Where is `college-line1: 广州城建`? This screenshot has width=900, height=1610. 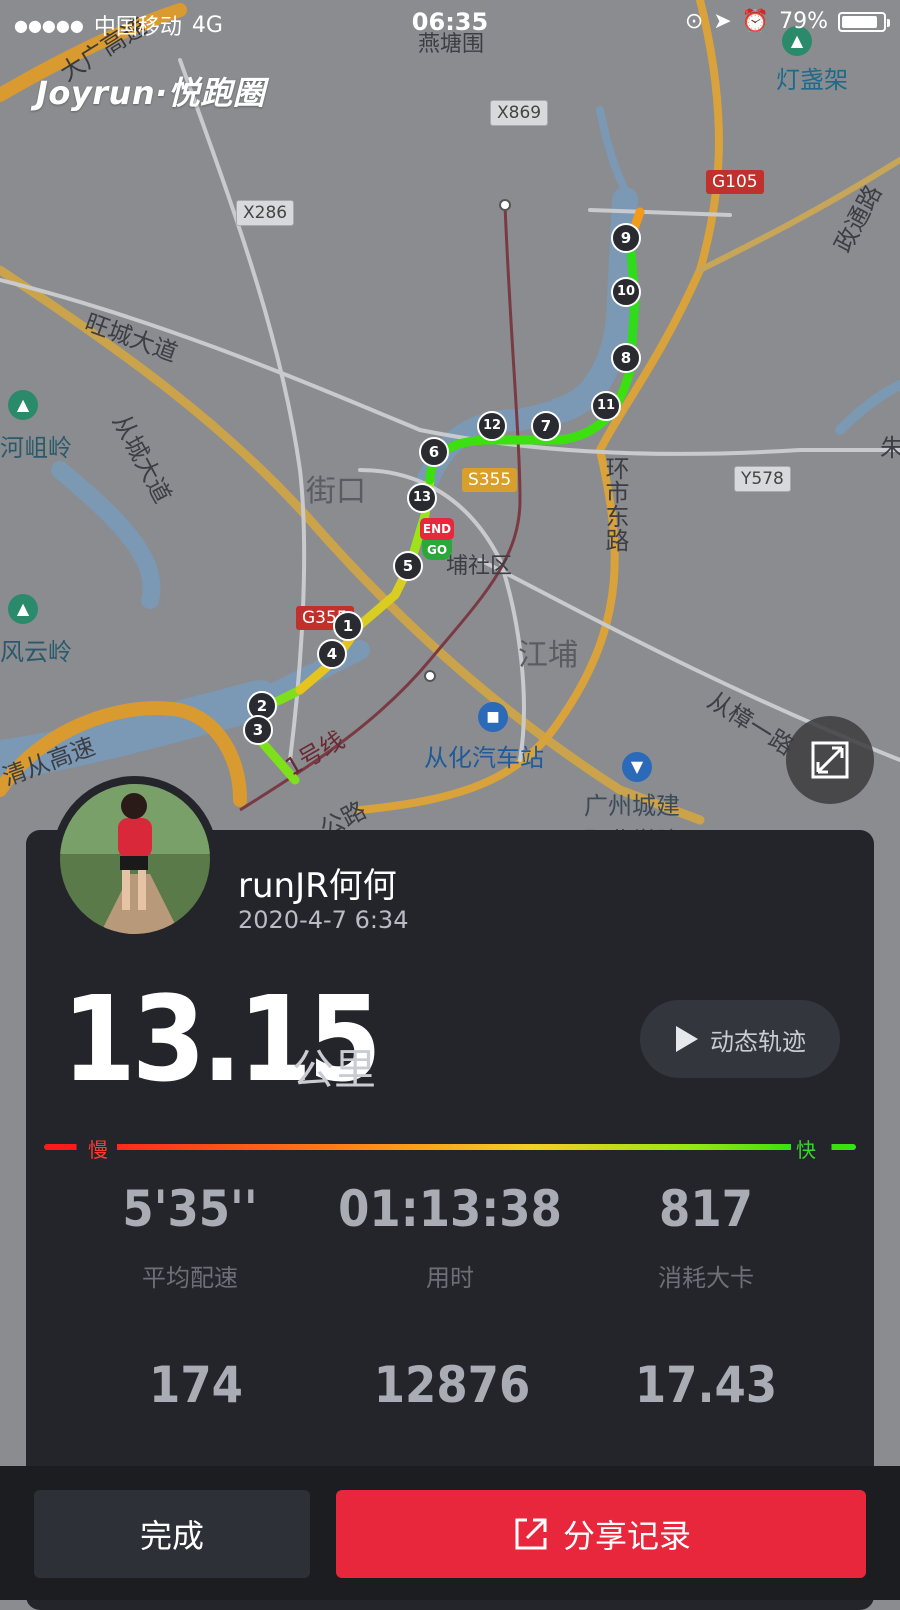
college-line1: 广州城建 is located at coordinates (632, 806).